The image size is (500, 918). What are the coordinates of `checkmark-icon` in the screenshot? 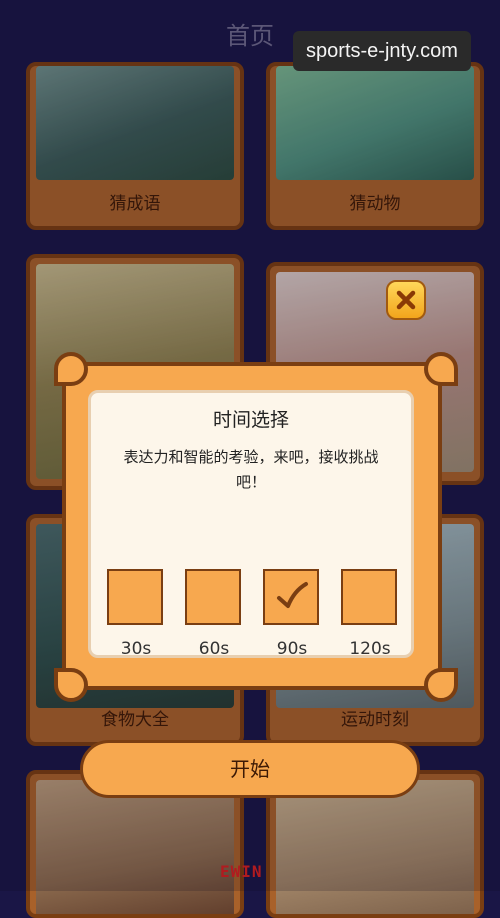 It's located at (292, 595).